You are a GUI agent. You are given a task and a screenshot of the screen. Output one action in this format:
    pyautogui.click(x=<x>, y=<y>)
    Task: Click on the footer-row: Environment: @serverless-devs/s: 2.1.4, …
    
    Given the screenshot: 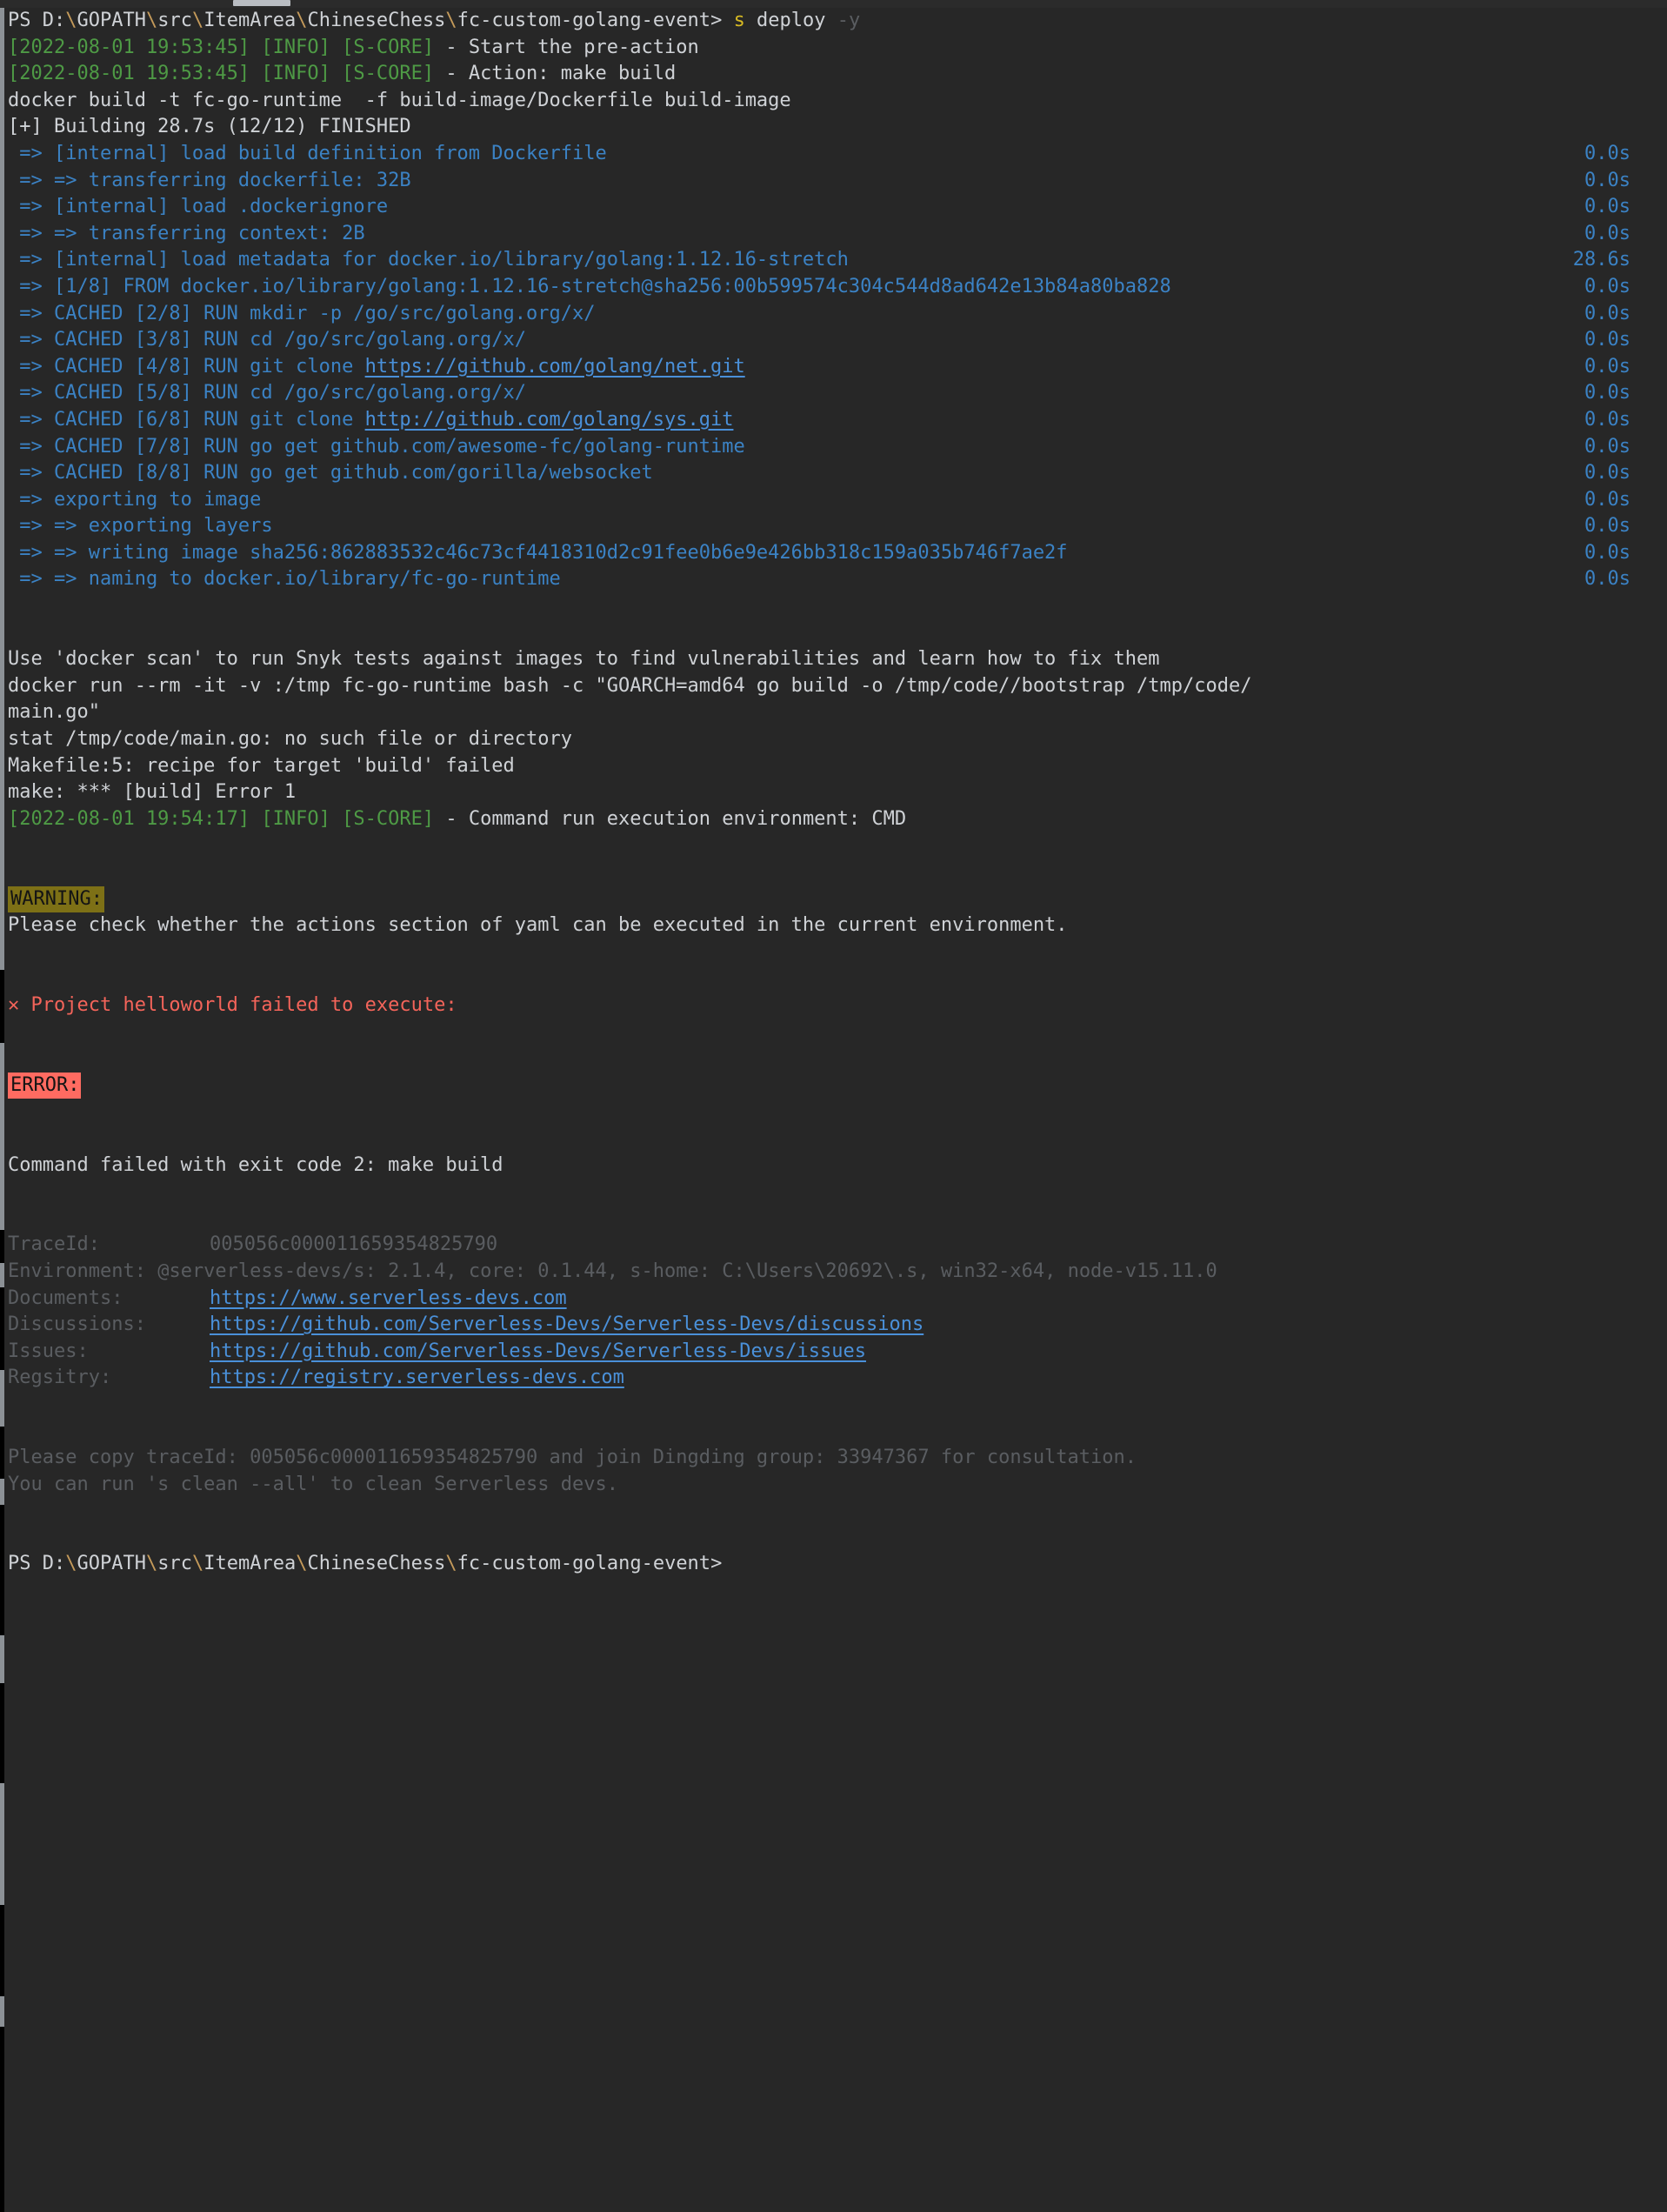 What is the action you would take?
    pyautogui.click(x=835, y=1273)
    